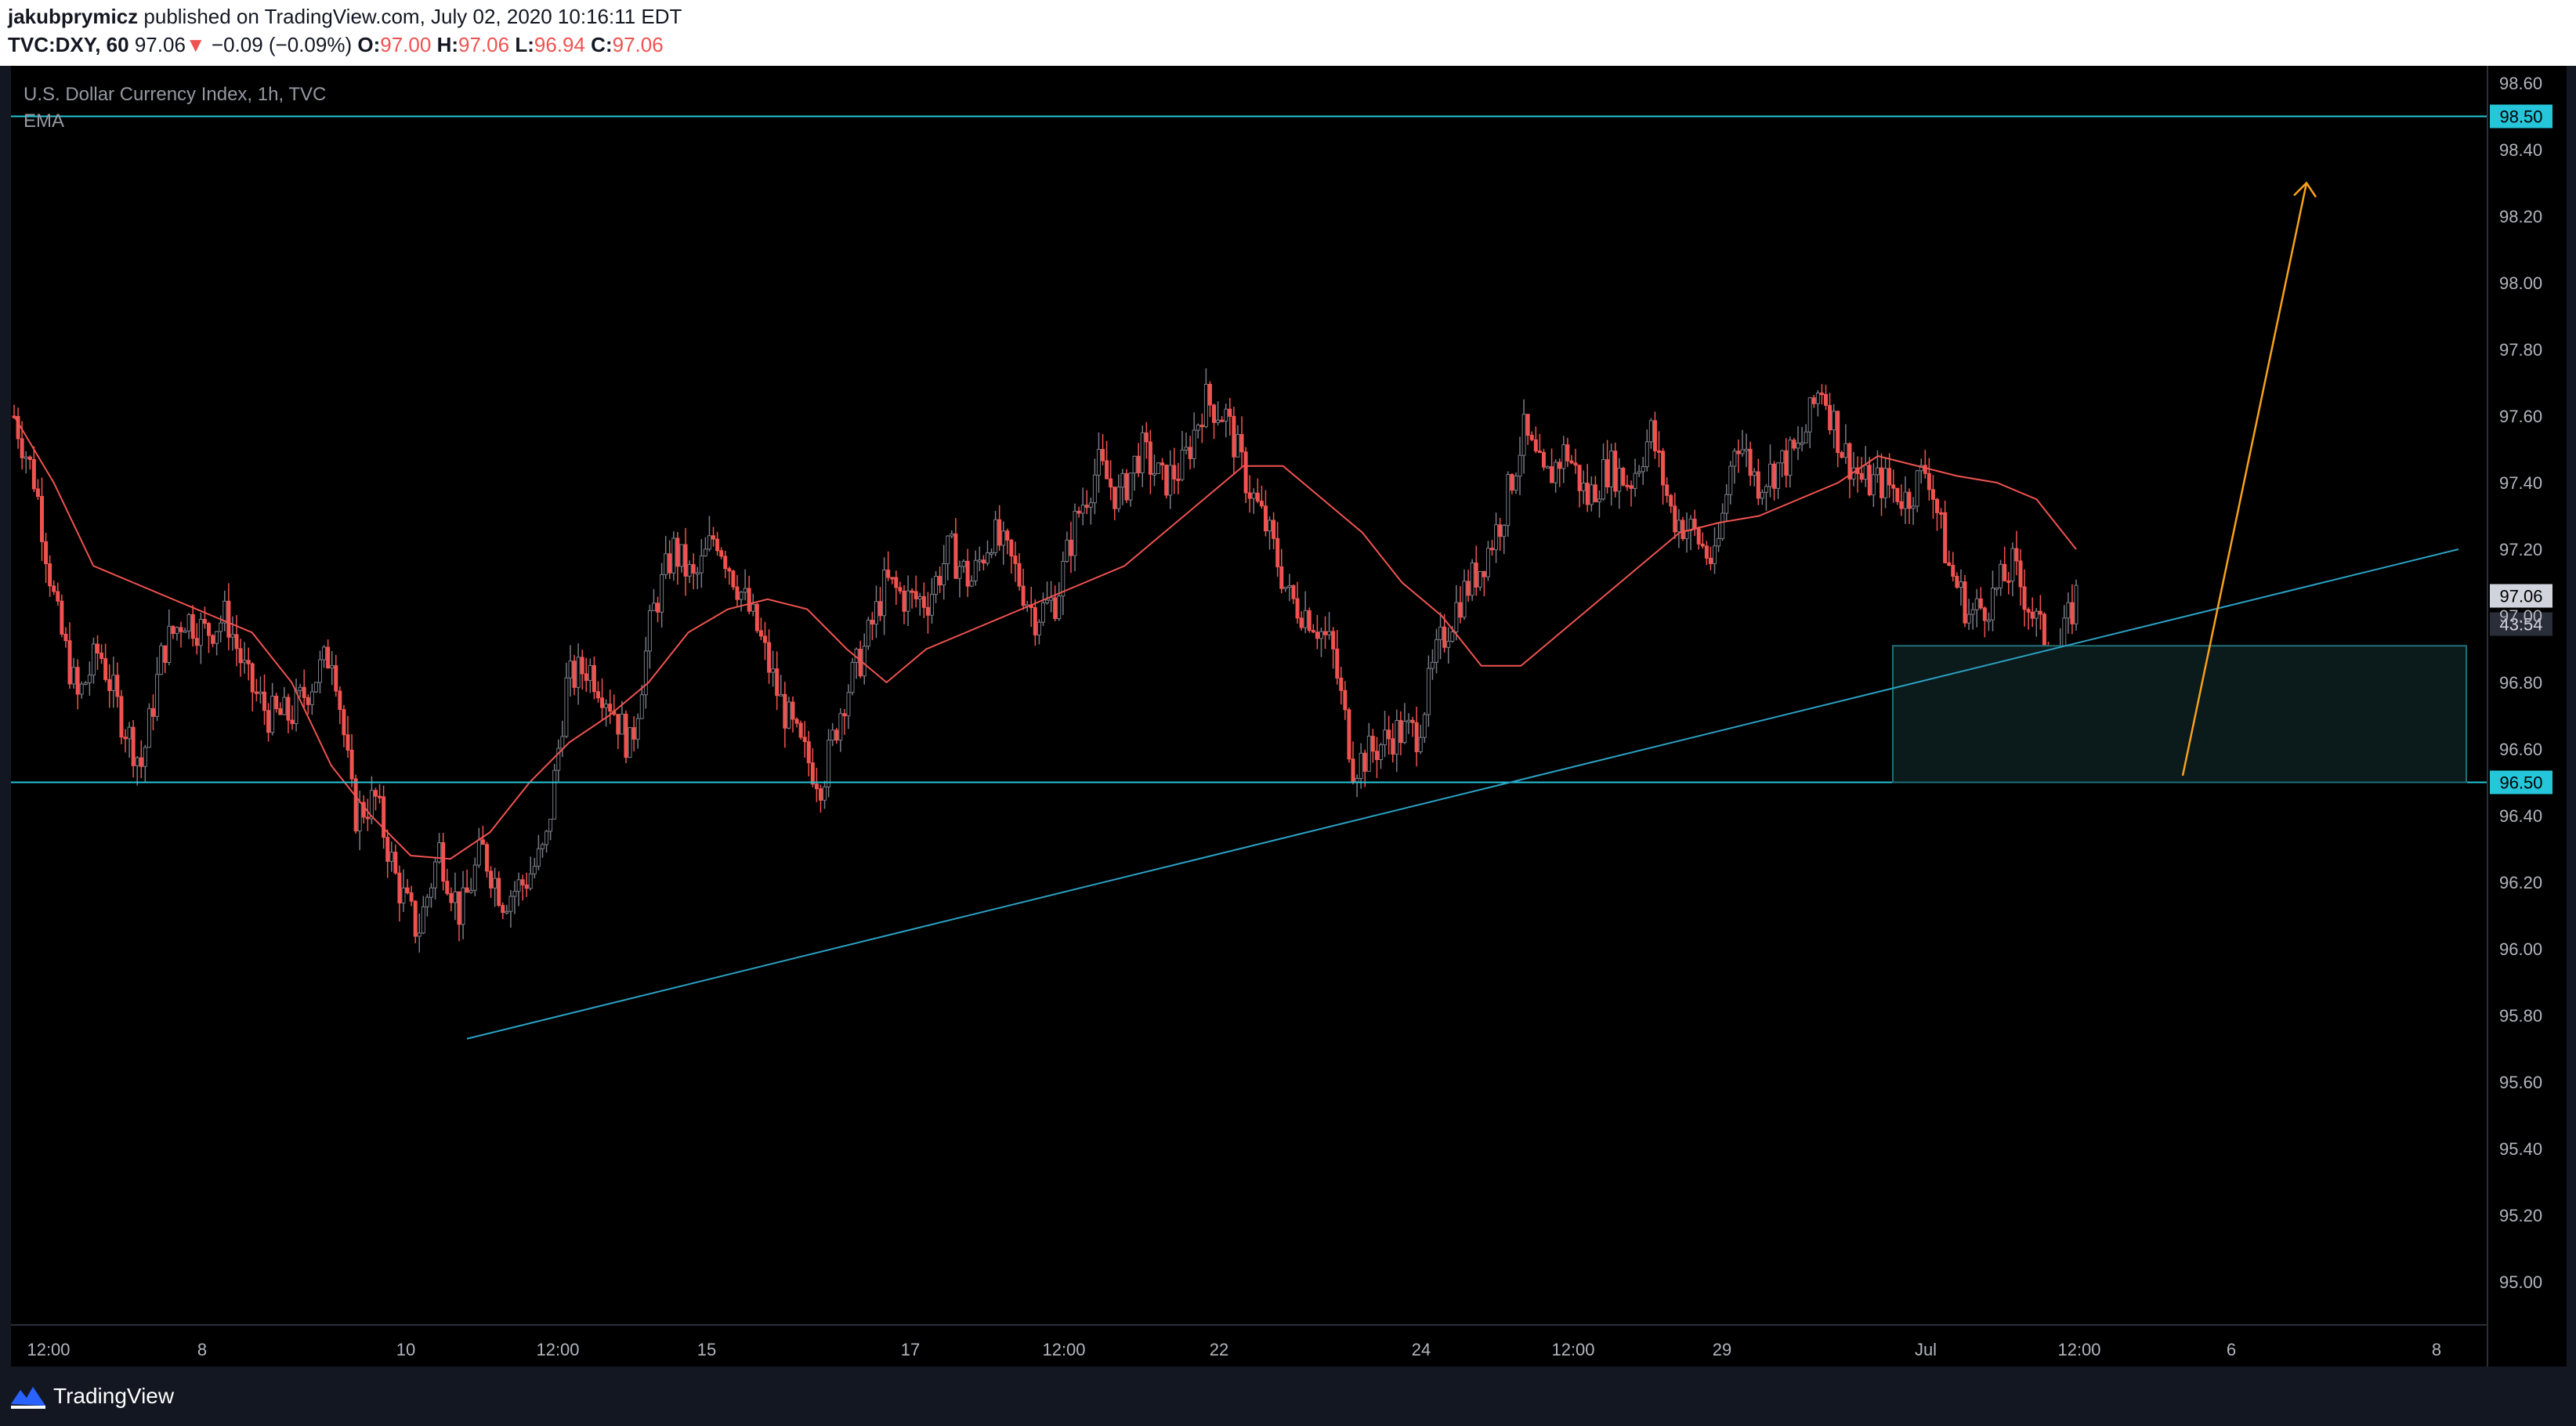  Describe the element at coordinates (1572, 1349) in the screenshot. I see `time-tick-label: 12:00` at that location.